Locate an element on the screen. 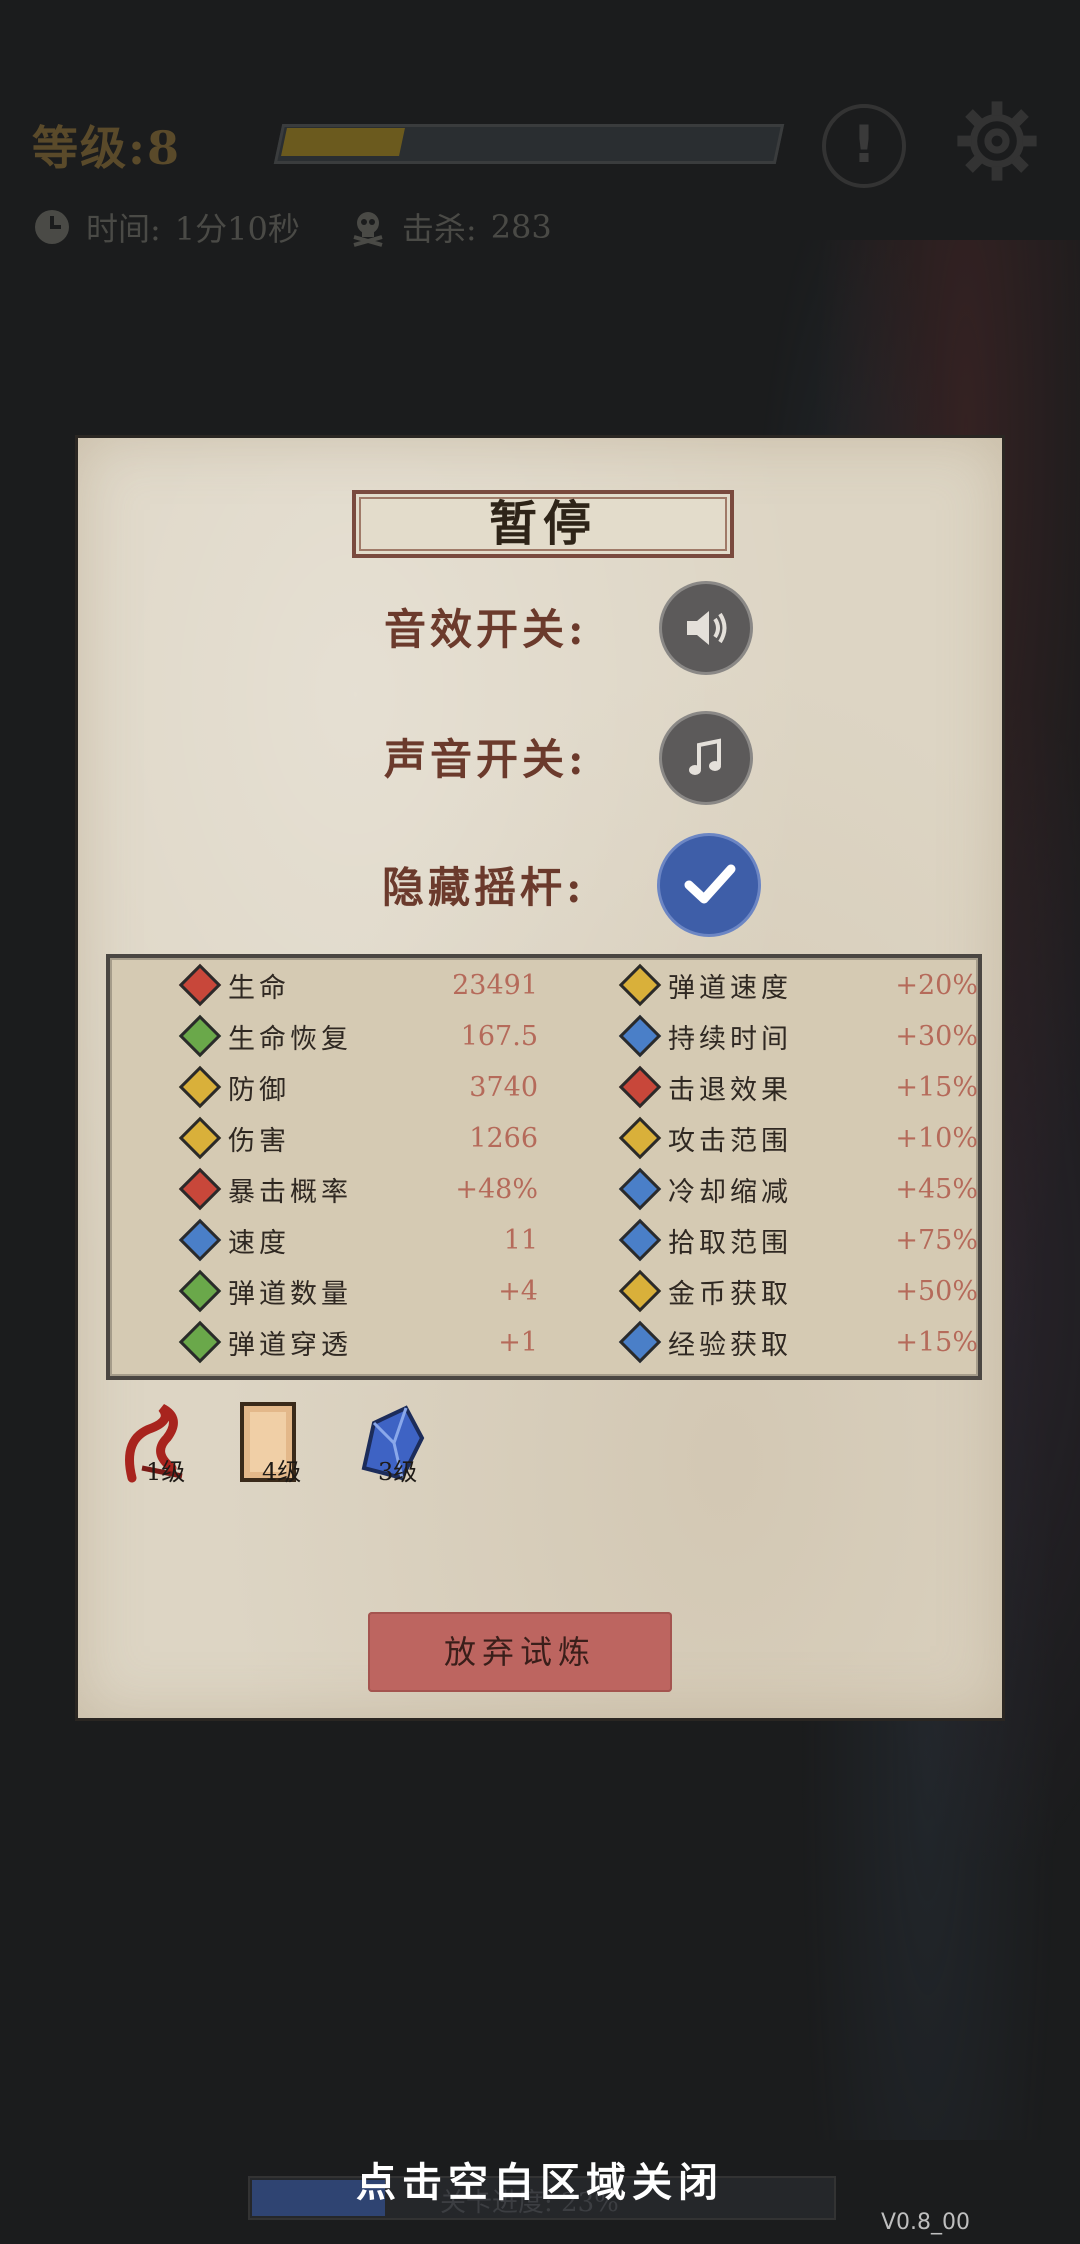  item-slot: 1级 is located at coordinates (162, 1448).